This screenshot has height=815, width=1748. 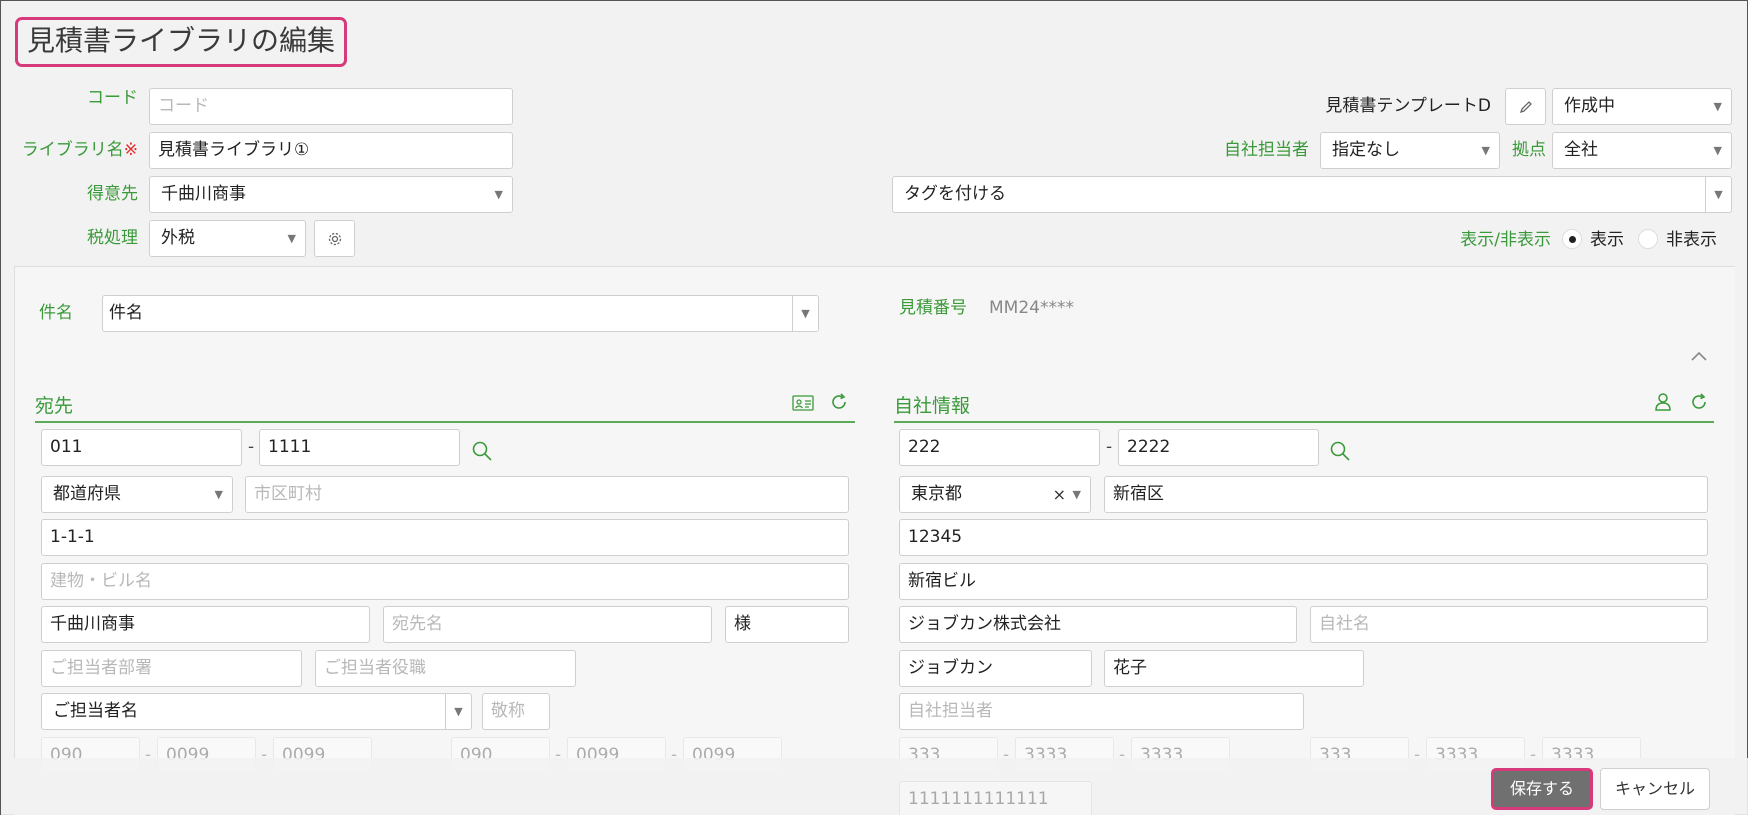 I want to click on edit-template-button, so click(x=1525, y=106).